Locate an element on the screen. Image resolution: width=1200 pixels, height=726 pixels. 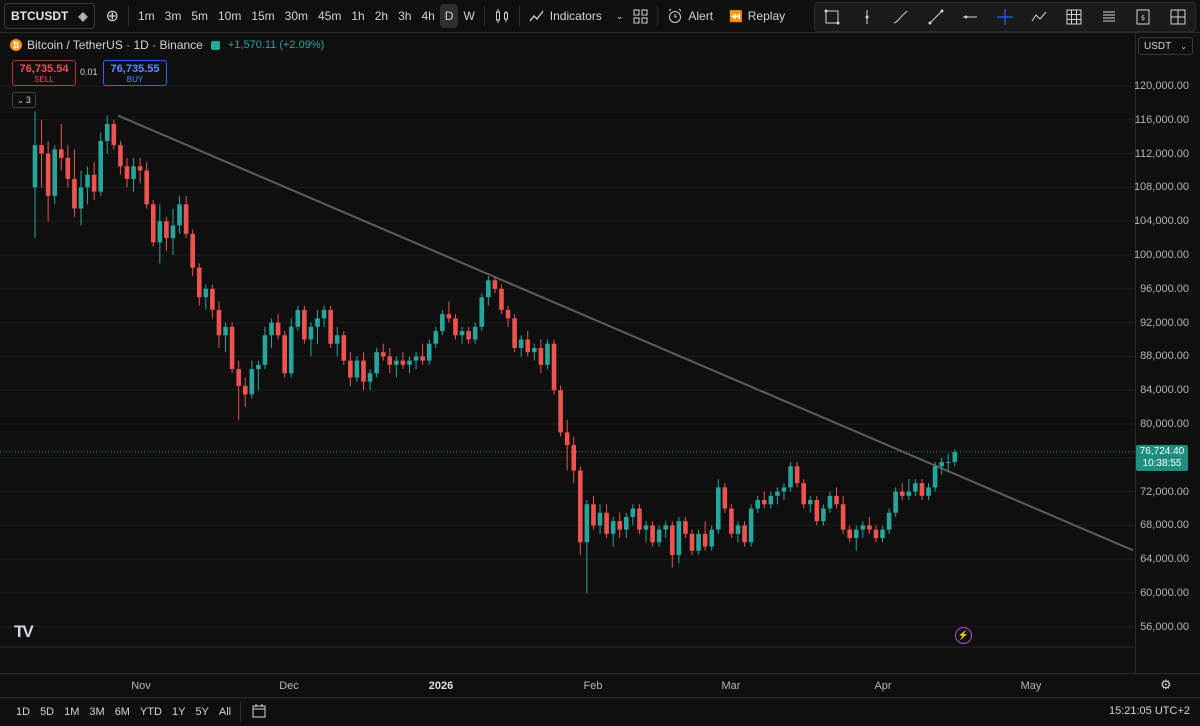
alert-button: Alert is located at coordinates (690, 16).